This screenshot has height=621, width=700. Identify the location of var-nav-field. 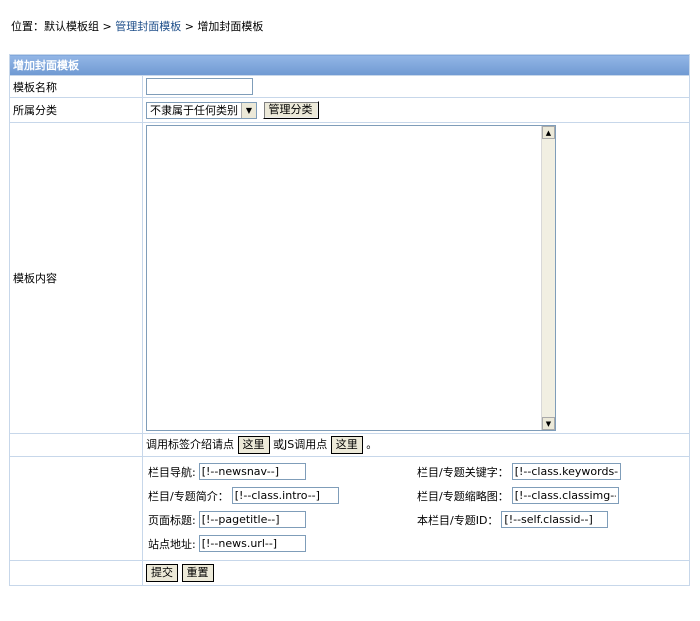
(252, 471).